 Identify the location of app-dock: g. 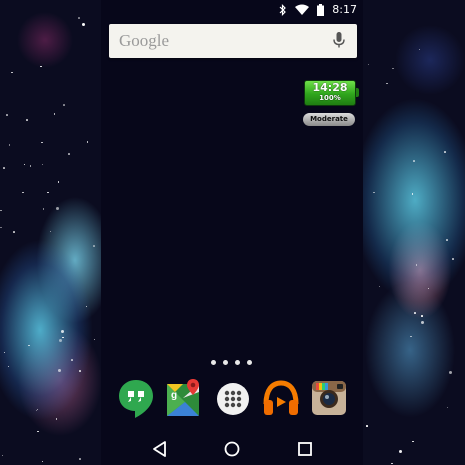
(232, 399).